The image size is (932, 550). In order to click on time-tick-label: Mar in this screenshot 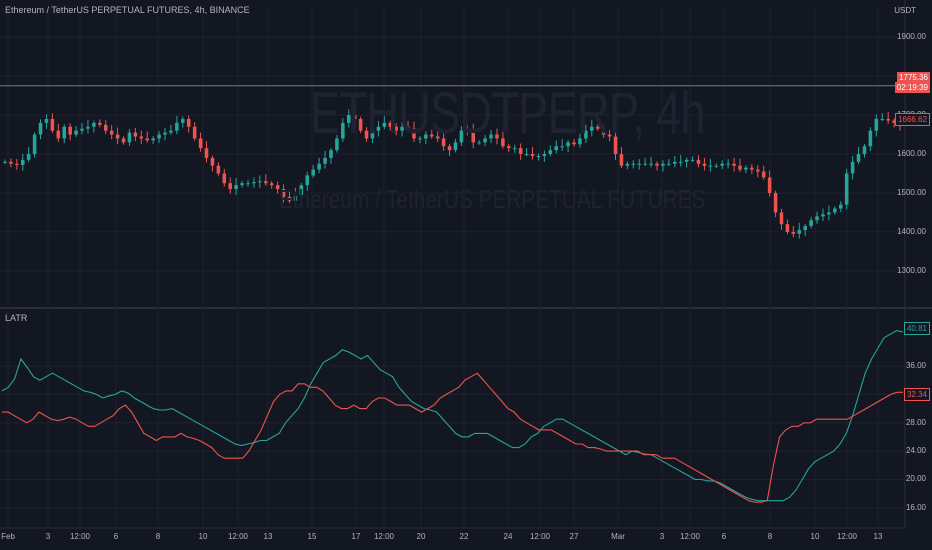, I will do `click(618, 536)`.